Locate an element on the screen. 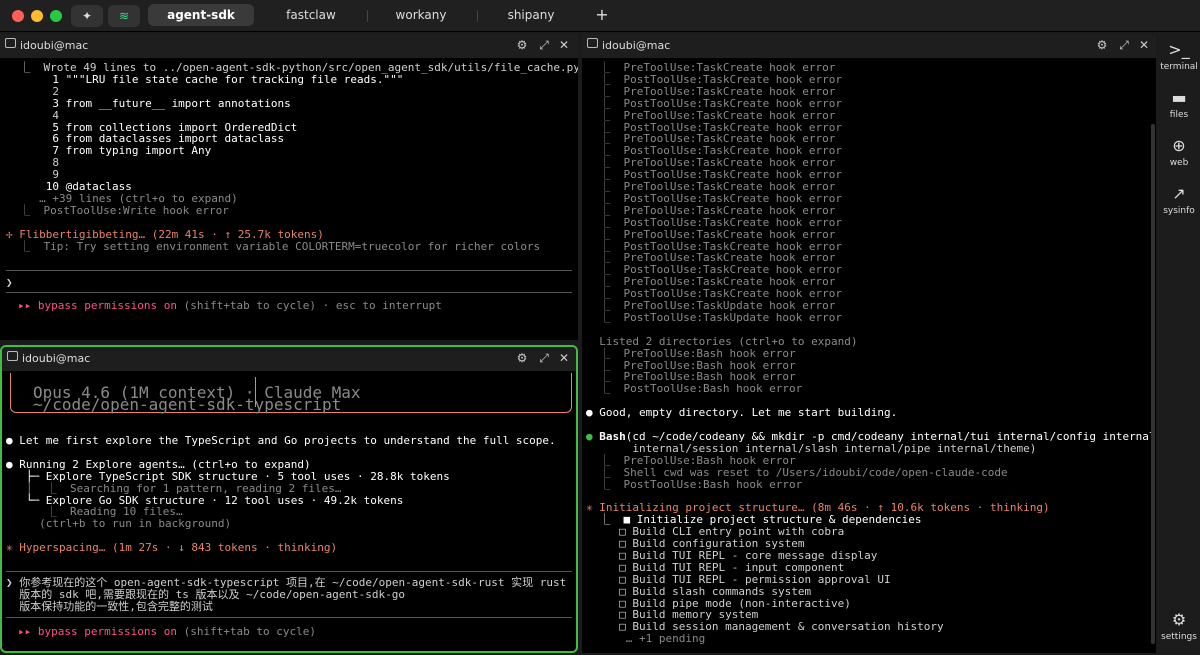 The width and height of the screenshot is (1200, 655). sidebar-label: sysinfo is located at coordinates (1179, 211).